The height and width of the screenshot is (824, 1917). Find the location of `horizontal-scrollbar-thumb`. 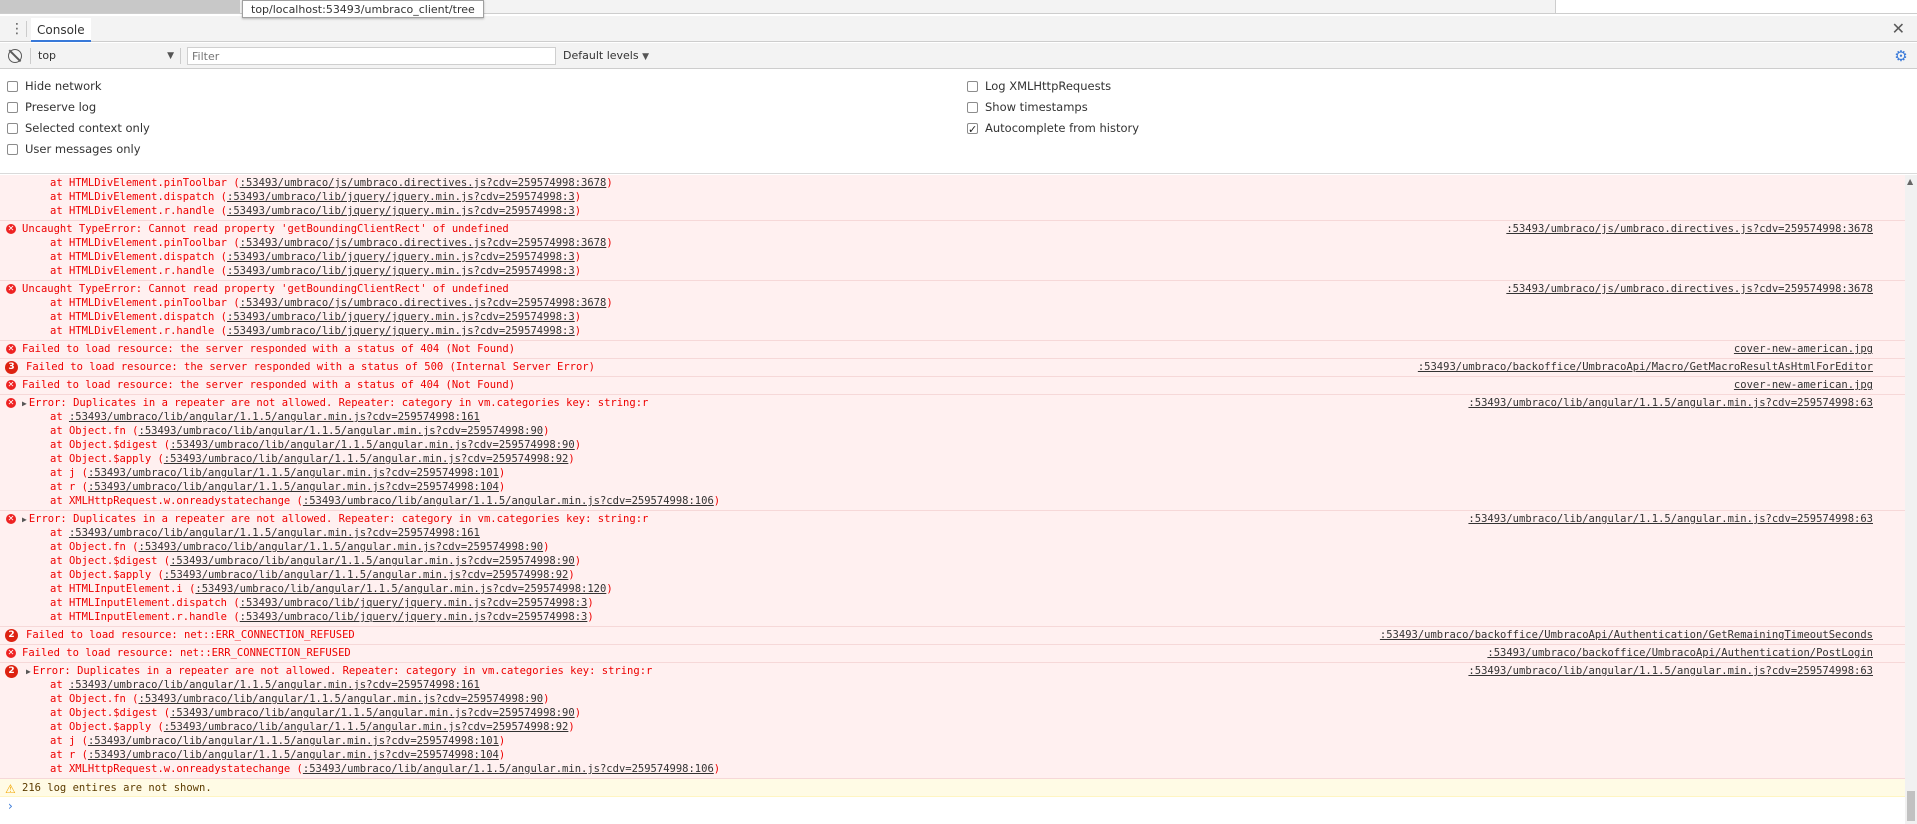

horizontal-scrollbar-thumb is located at coordinates (120, 6).